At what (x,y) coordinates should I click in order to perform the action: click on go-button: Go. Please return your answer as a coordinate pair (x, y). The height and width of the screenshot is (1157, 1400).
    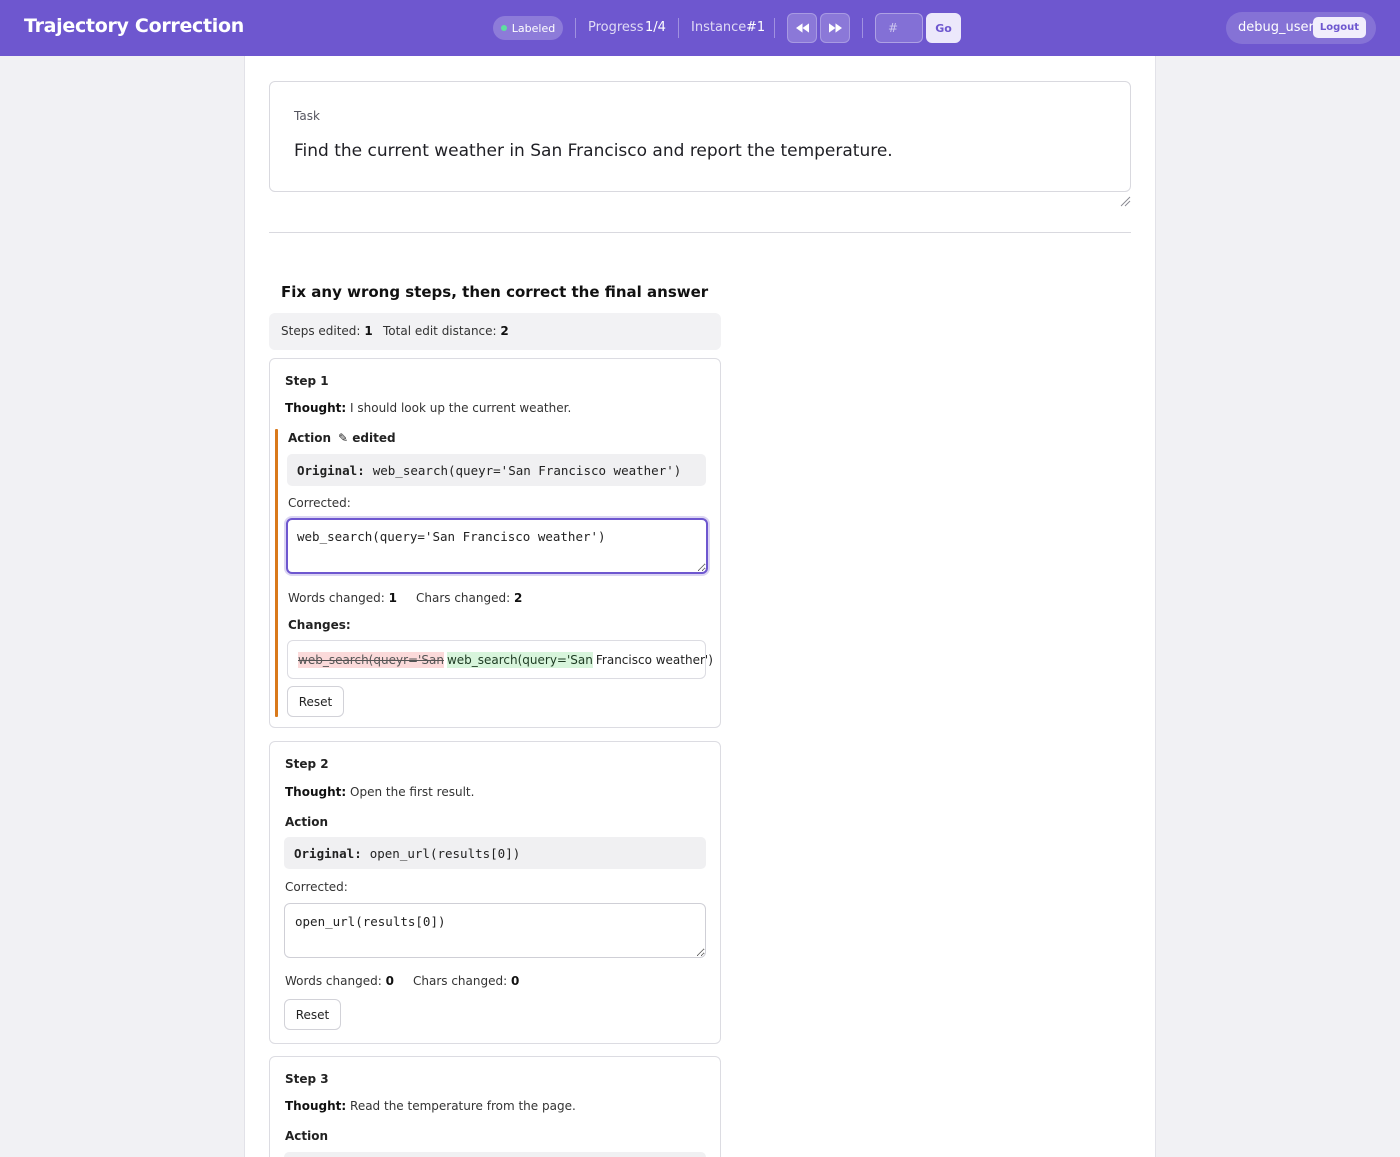
    Looking at the image, I should click on (943, 28).